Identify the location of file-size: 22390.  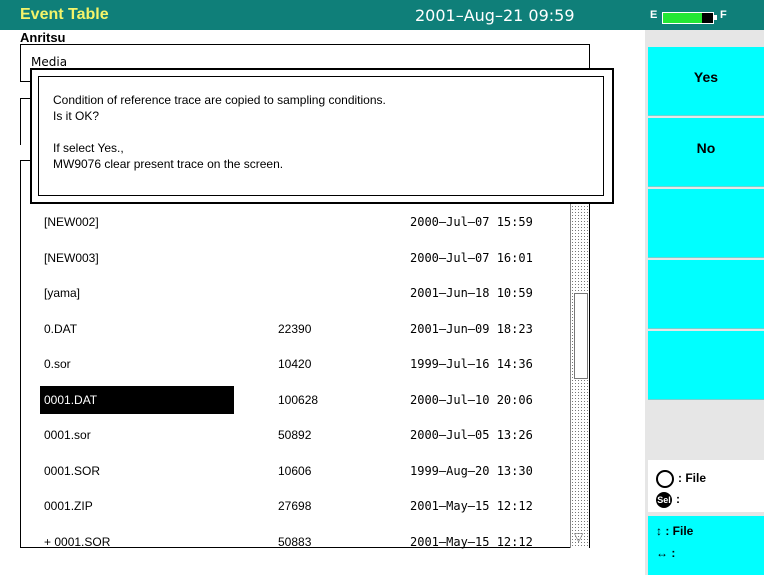
(295, 328).